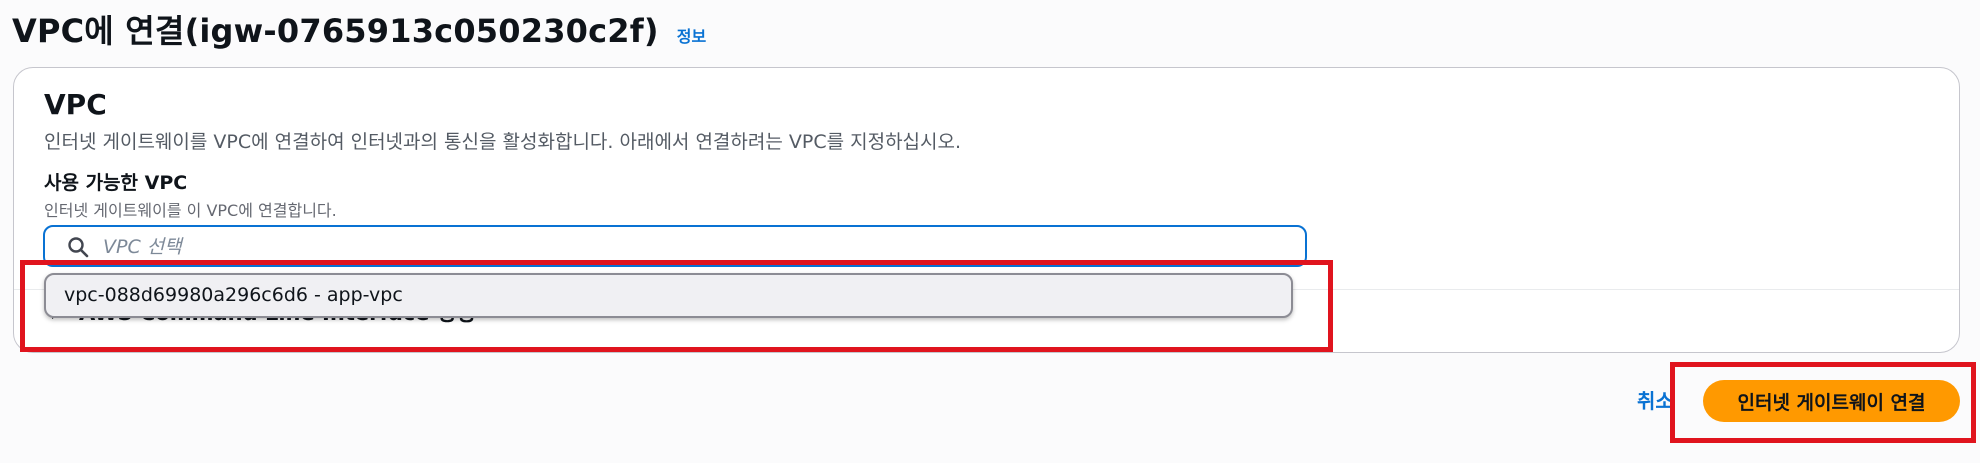 This screenshot has height=463, width=1980. Describe the element at coordinates (1655, 399) in the screenshot. I see `cancel-button: 취소` at that location.